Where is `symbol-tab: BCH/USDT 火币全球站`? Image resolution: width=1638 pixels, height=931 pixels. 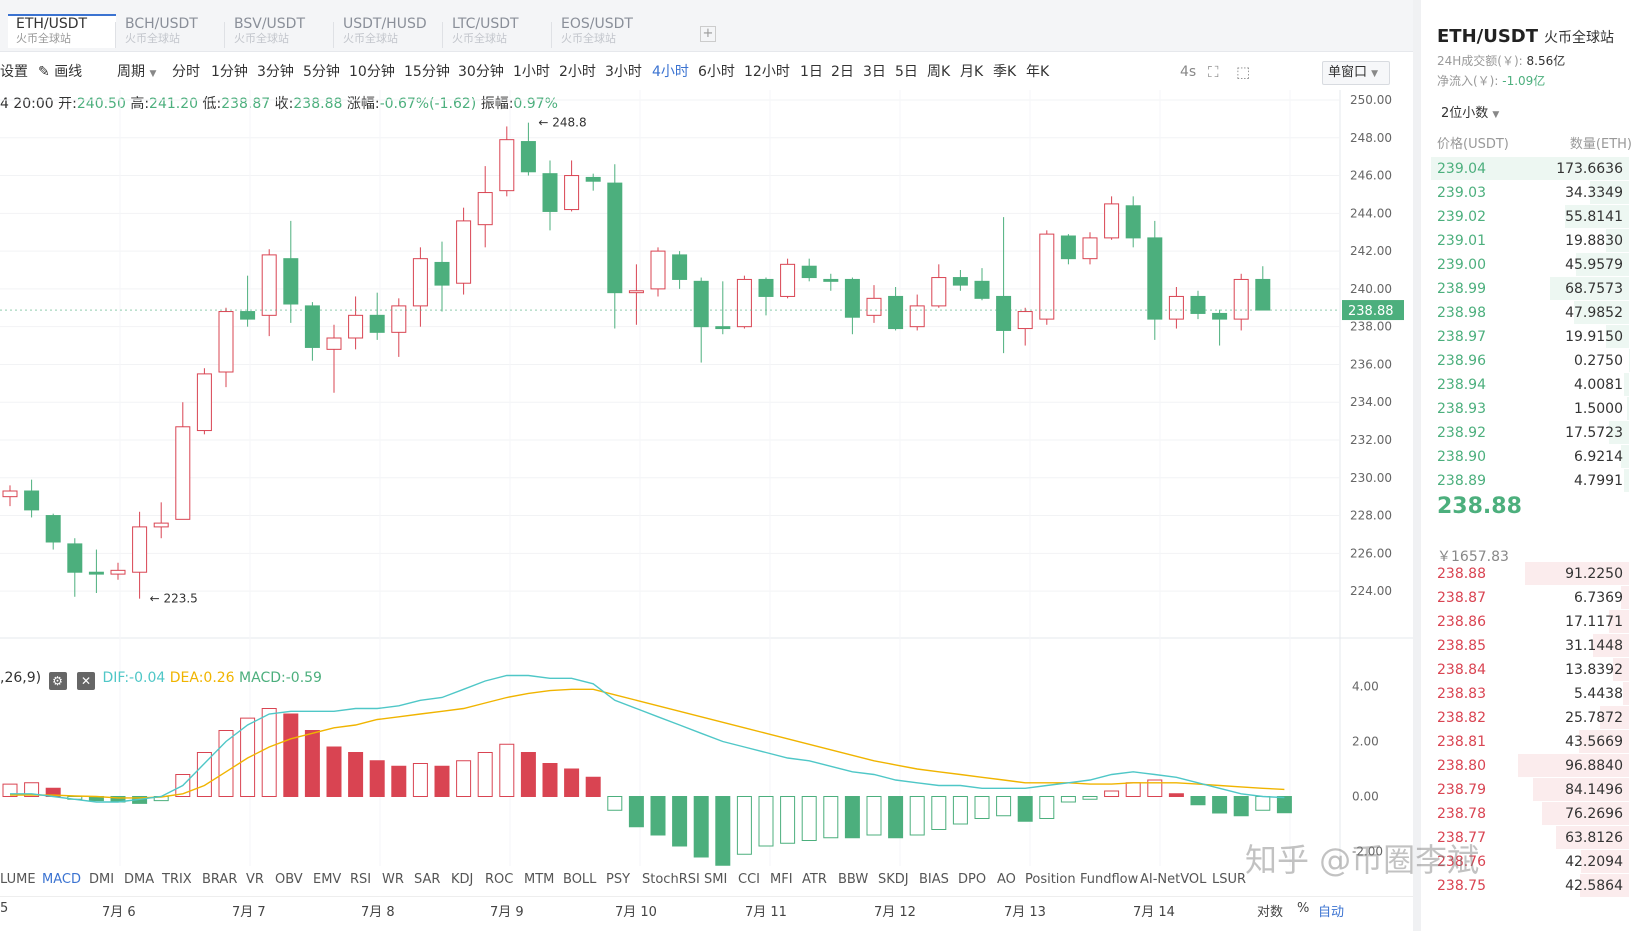 symbol-tab: BCH/USDT 火币全球站 is located at coordinates (171, 33).